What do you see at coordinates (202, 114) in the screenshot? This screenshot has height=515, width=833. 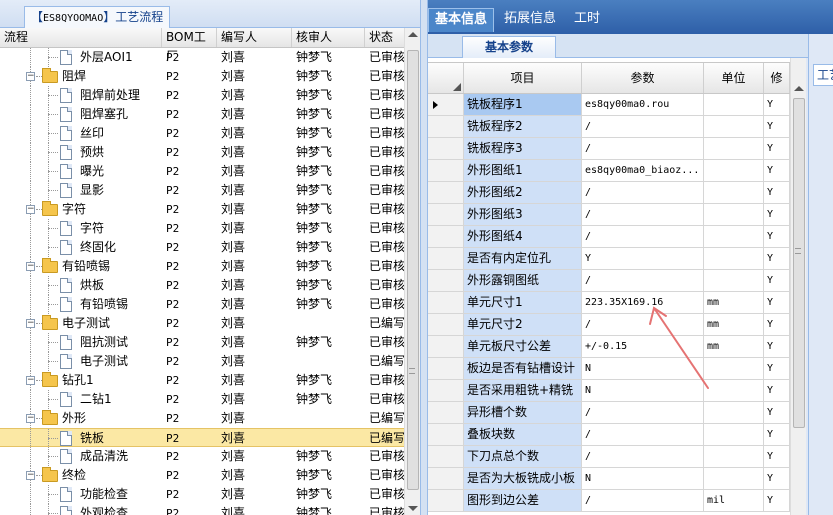 I see `tree-row: 阻焊塞孔 P2 刘喜 钟梦飞 已审核` at bounding box center [202, 114].